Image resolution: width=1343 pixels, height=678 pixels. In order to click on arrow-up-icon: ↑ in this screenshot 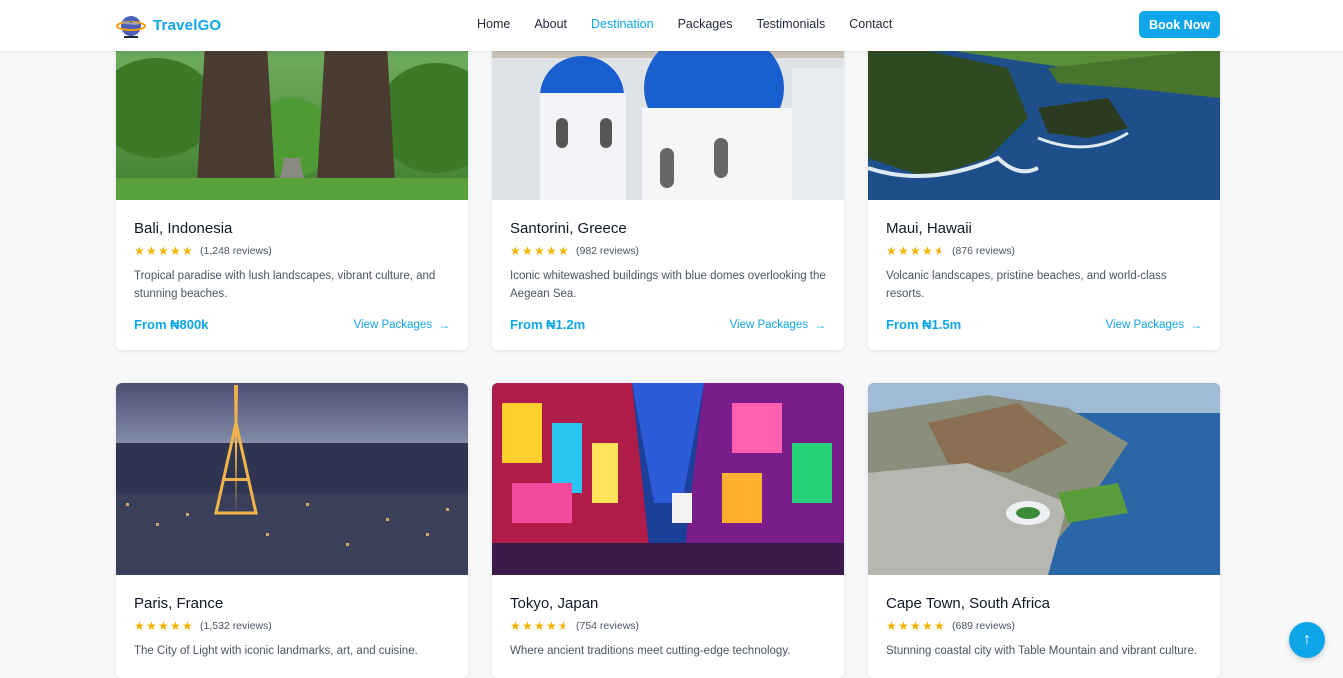, I will do `click(1307, 639)`.